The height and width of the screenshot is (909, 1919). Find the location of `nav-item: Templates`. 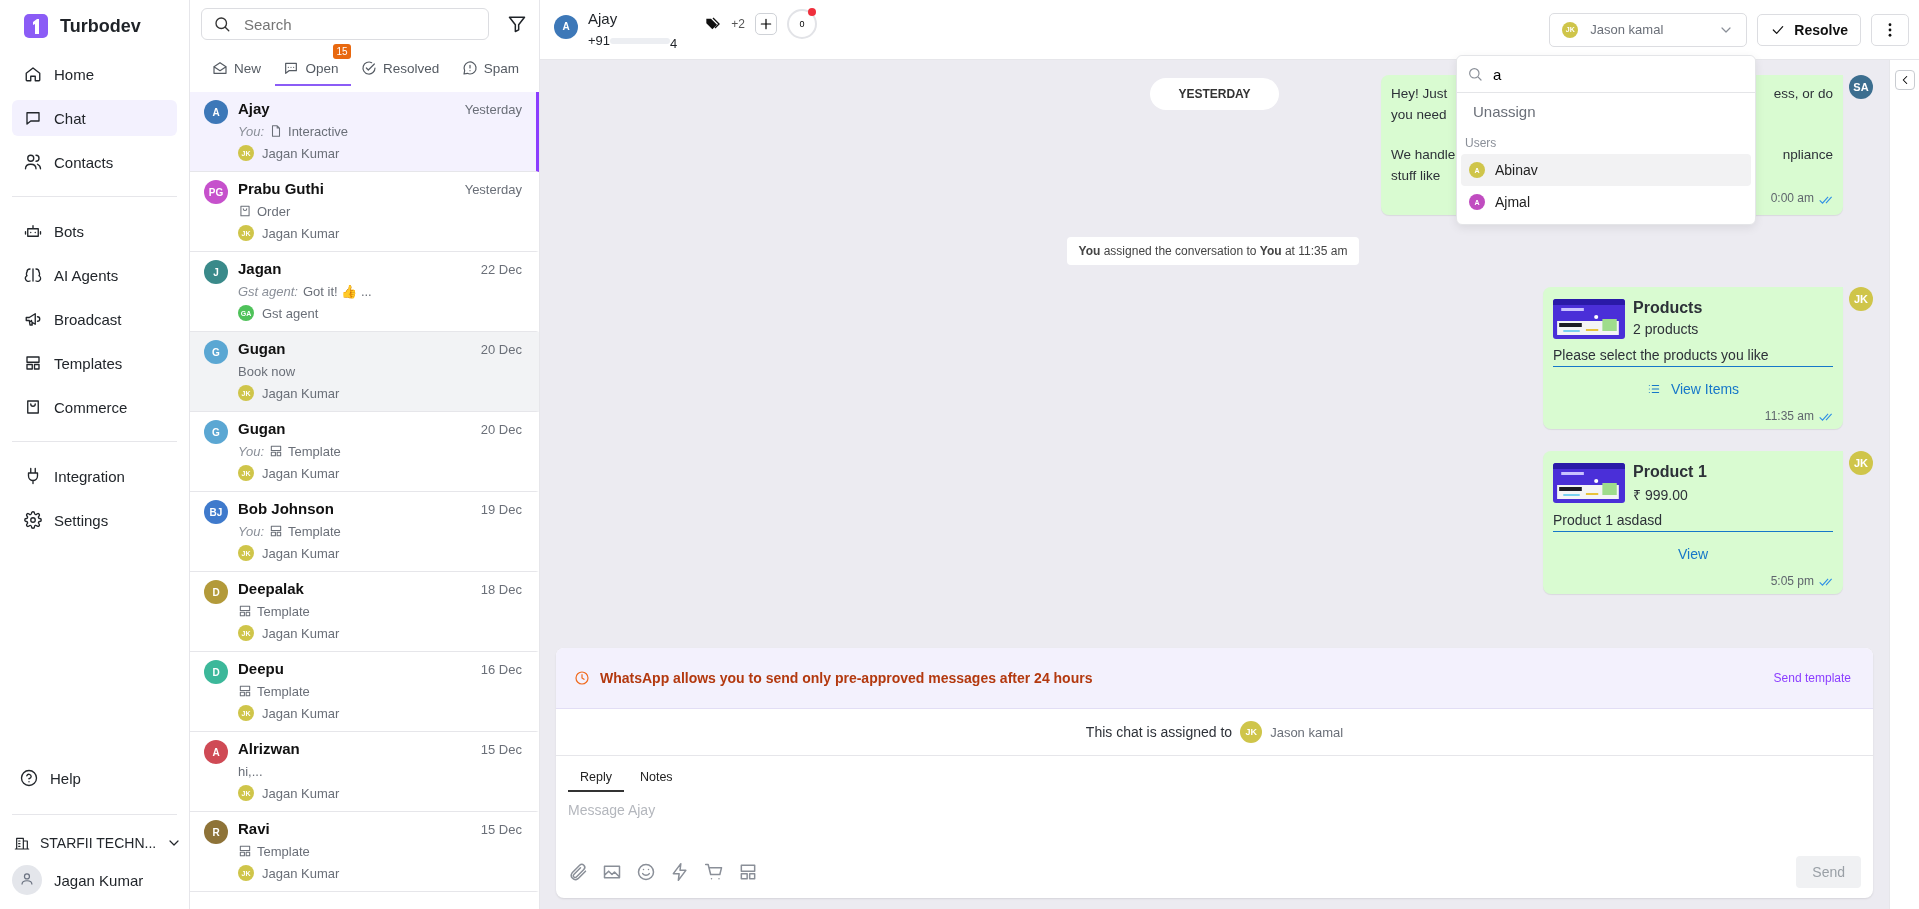

nav-item: Templates is located at coordinates (94, 363).